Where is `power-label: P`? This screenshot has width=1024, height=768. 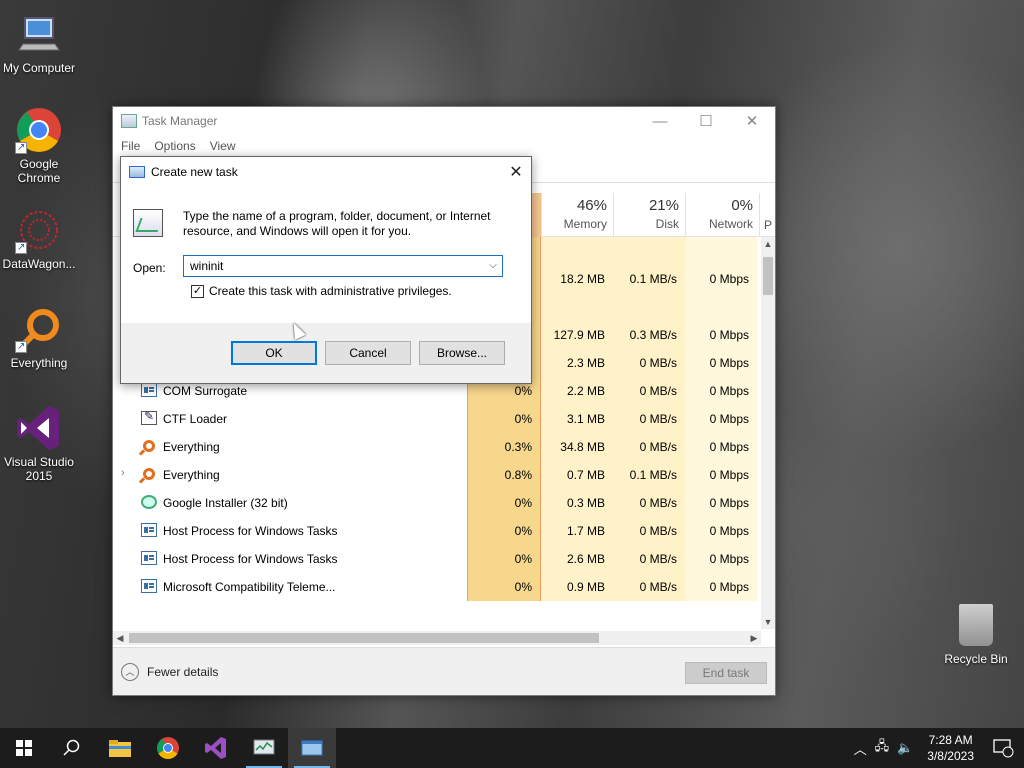 power-label: P is located at coordinates (768, 225).